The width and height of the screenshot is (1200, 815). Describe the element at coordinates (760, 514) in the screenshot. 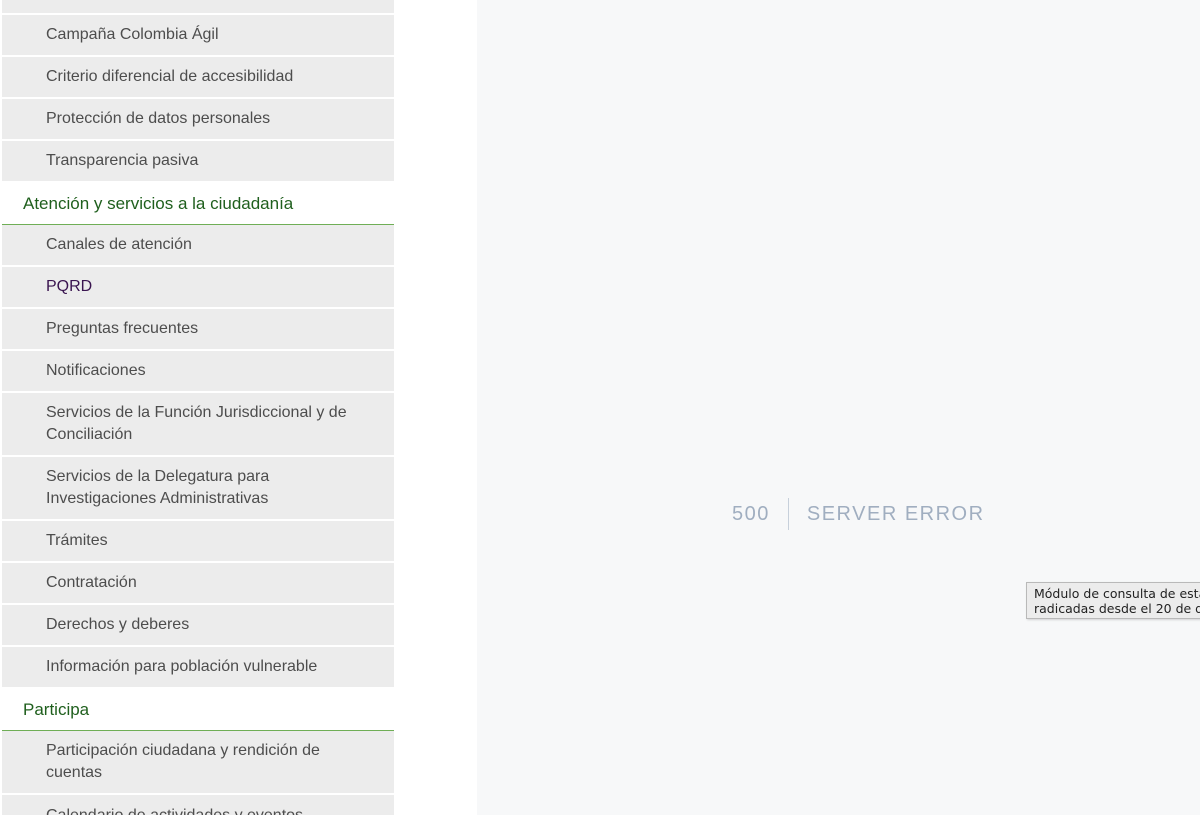

I see `error-code: 500` at that location.